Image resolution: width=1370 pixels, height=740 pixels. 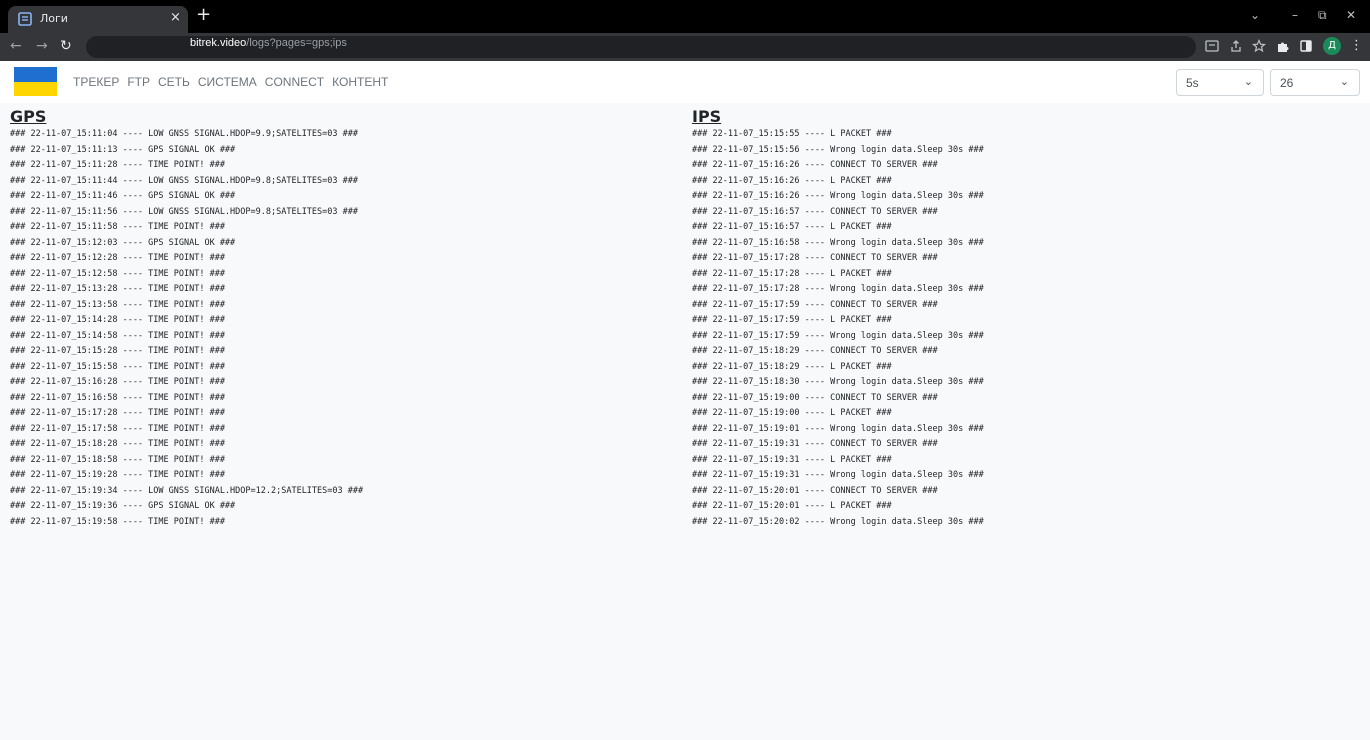 What do you see at coordinates (792, 506) in the screenshot?
I see `log-line: ### 22-11-07_15:20:01 ---- L PACKET ###` at bounding box center [792, 506].